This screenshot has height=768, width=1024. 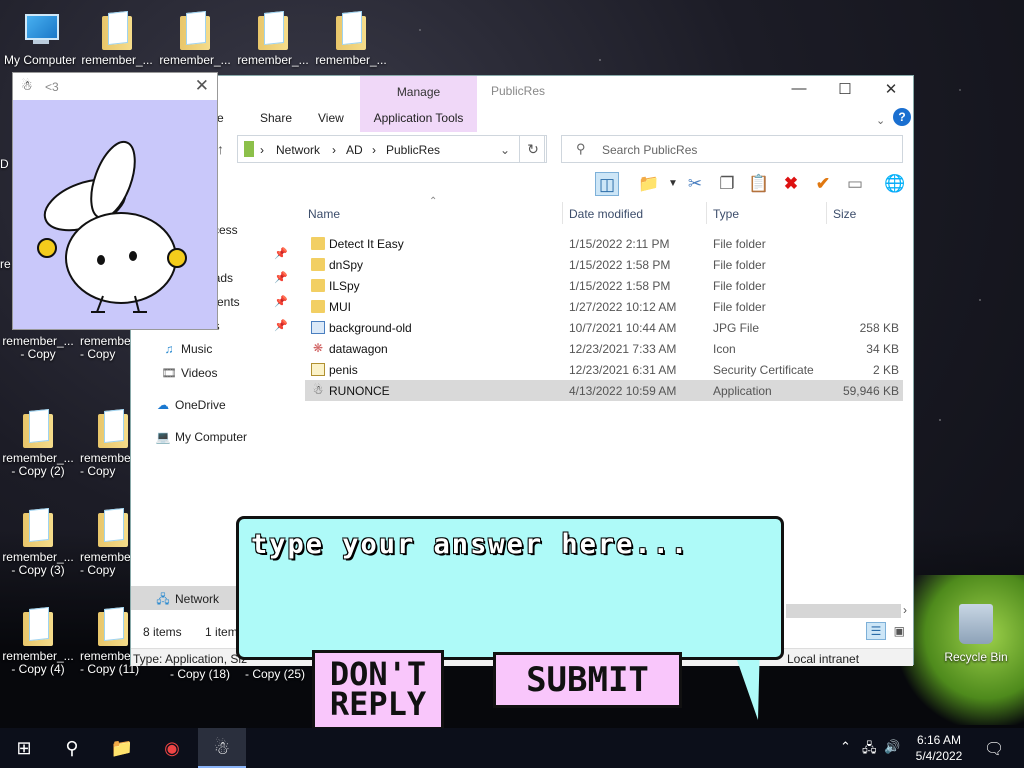 What do you see at coordinates (318, 369) in the screenshot?
I see `certificate-icon` at bounding box center [318, 369].